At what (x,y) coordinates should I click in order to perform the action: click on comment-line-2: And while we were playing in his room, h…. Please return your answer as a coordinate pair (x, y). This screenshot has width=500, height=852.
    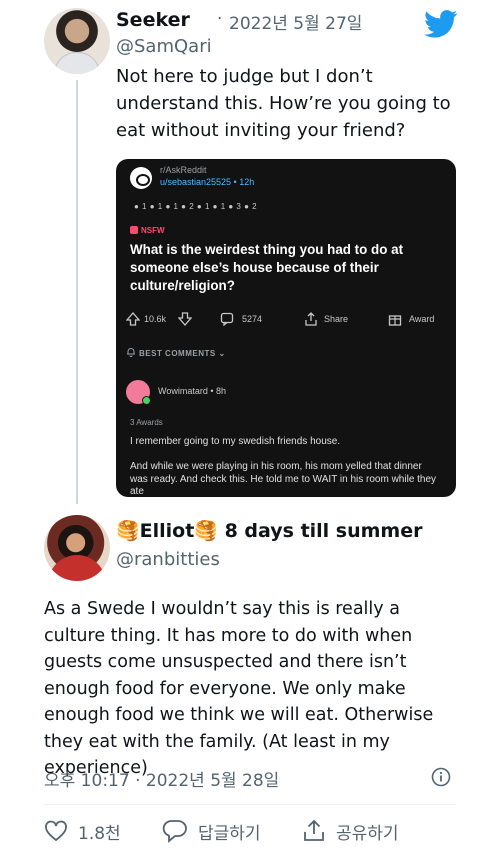
    Looking at the image, I should click on (283, 479).